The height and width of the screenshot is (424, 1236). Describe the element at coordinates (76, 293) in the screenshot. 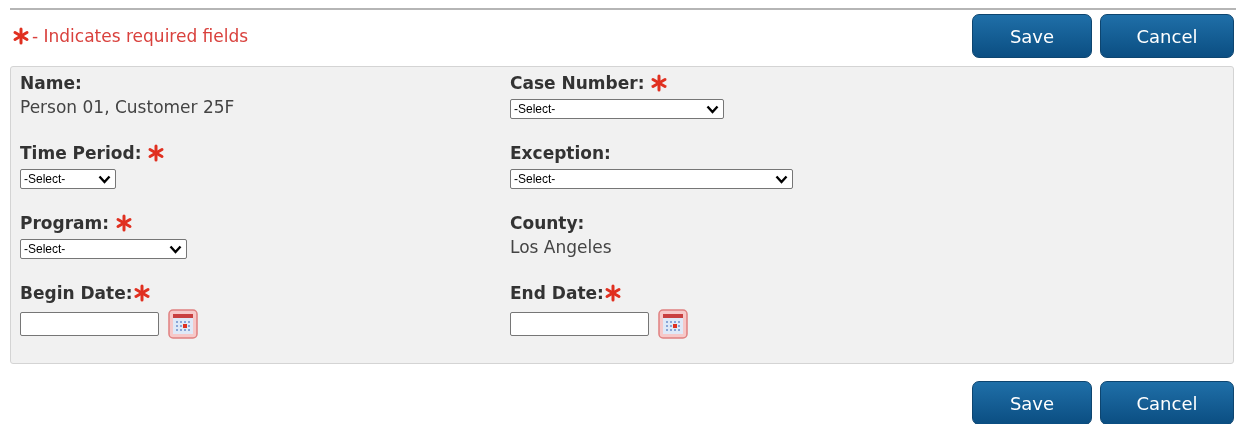

I see `field-label: Begin Date:` at that location.